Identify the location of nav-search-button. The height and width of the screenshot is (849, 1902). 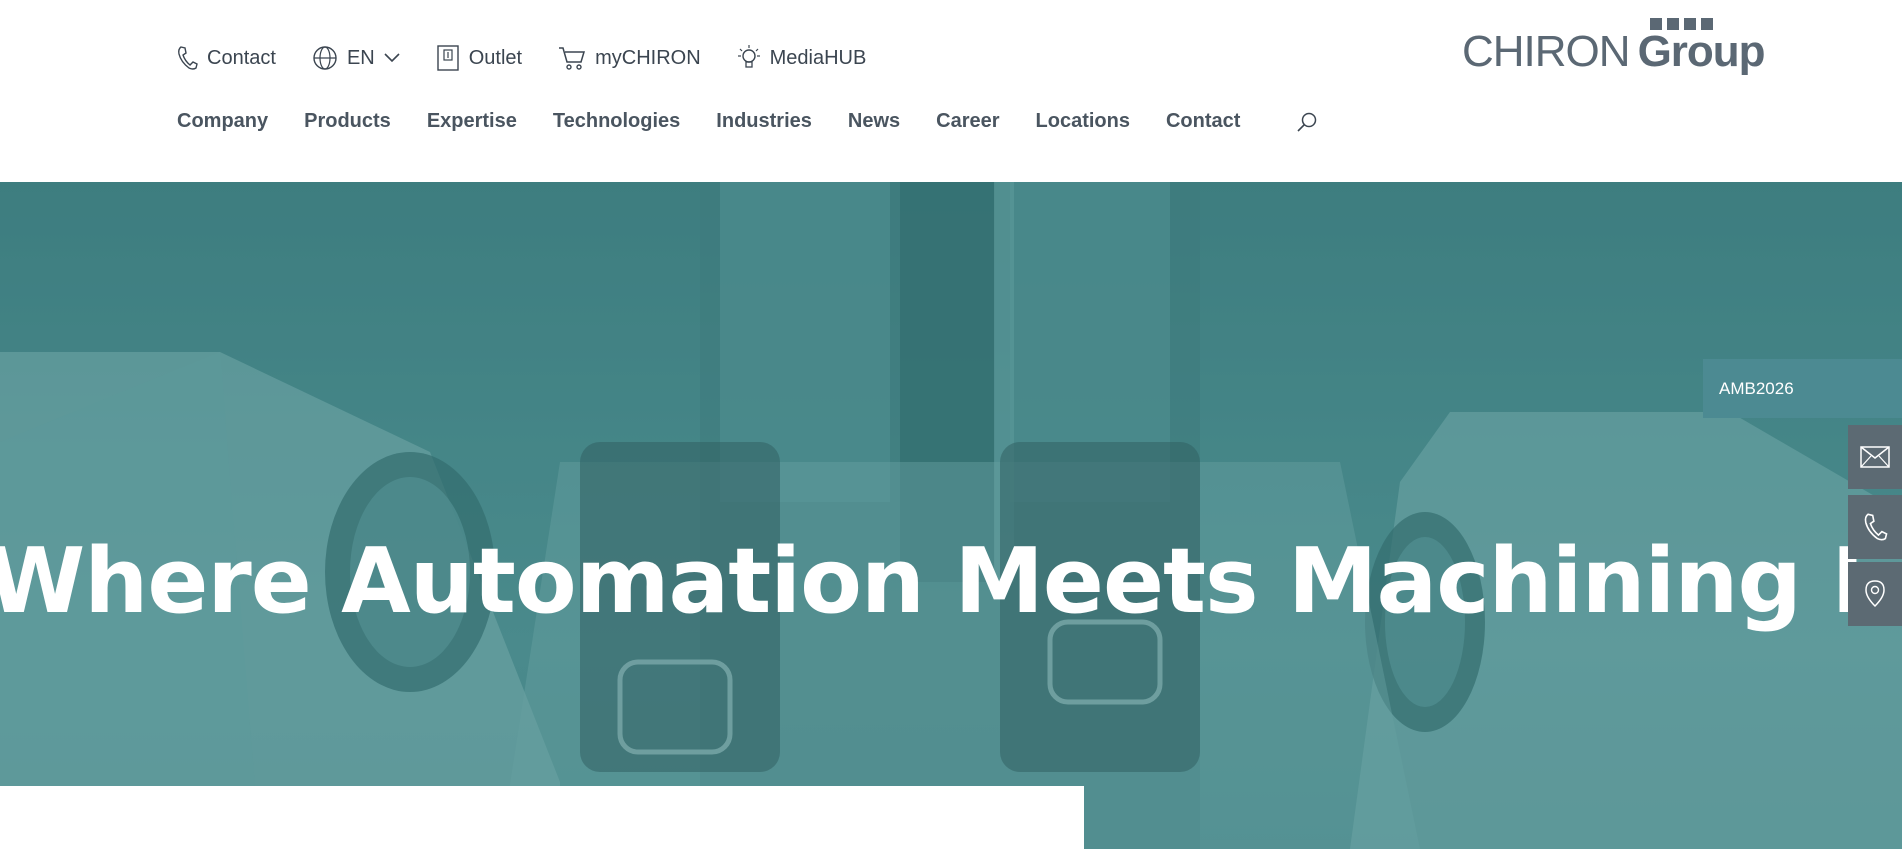
(1307, 122).